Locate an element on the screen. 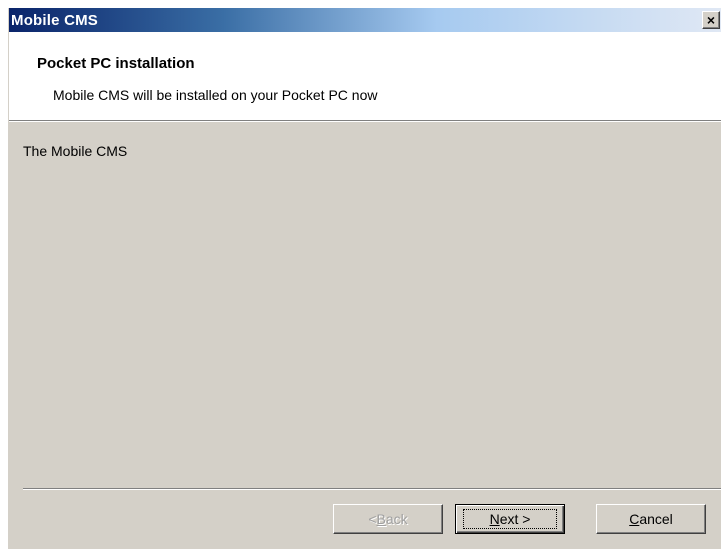 This screenshot has width=721, height=549. next-button-mnemonic: N is located at coordinates (494, 519).